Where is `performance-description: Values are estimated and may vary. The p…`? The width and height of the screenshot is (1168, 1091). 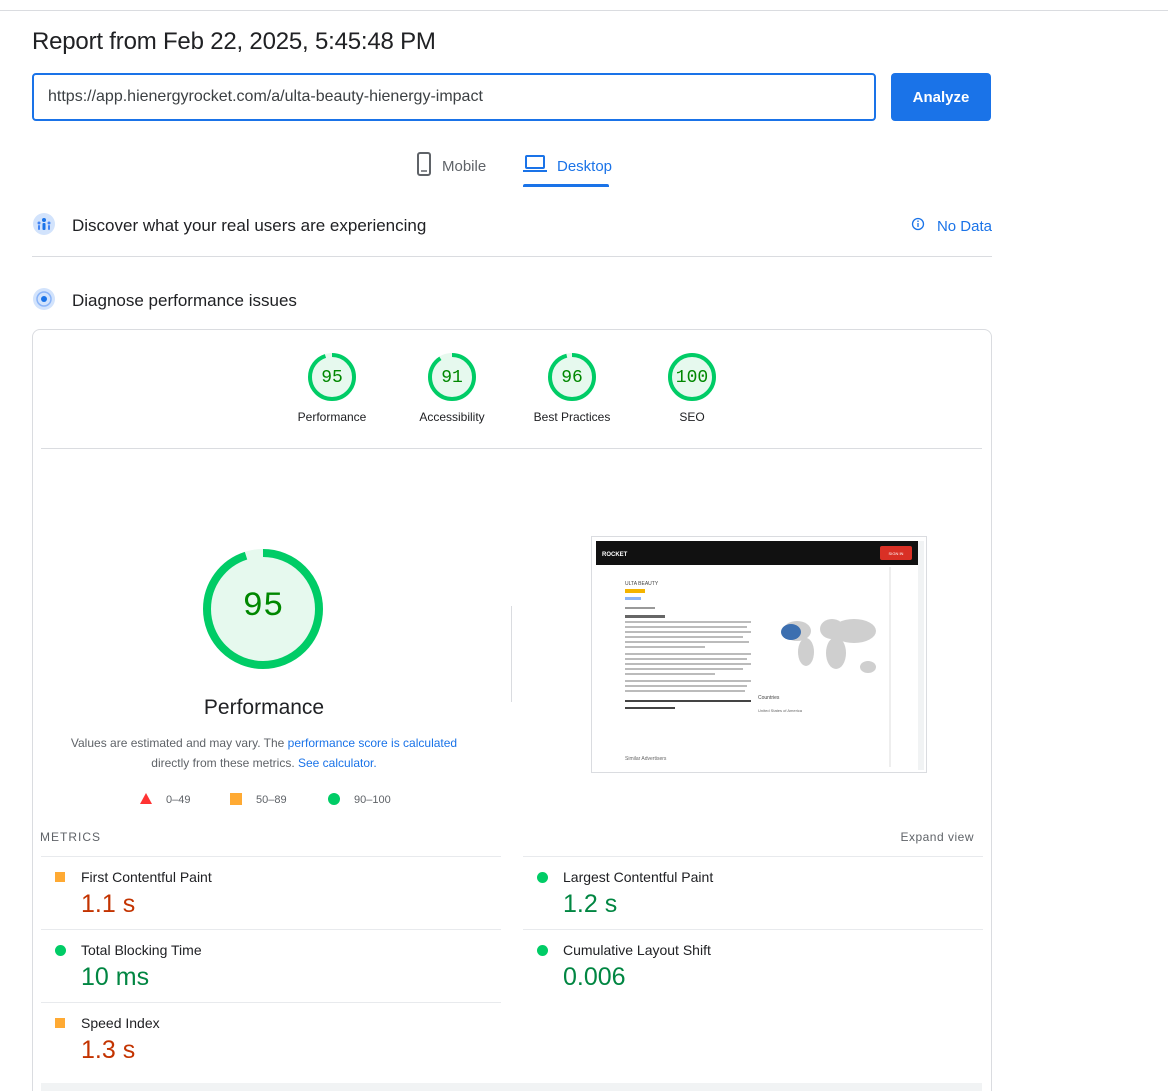 performance-description: Values are estimated and may vary. The p… is located at coordinates (264, 753).